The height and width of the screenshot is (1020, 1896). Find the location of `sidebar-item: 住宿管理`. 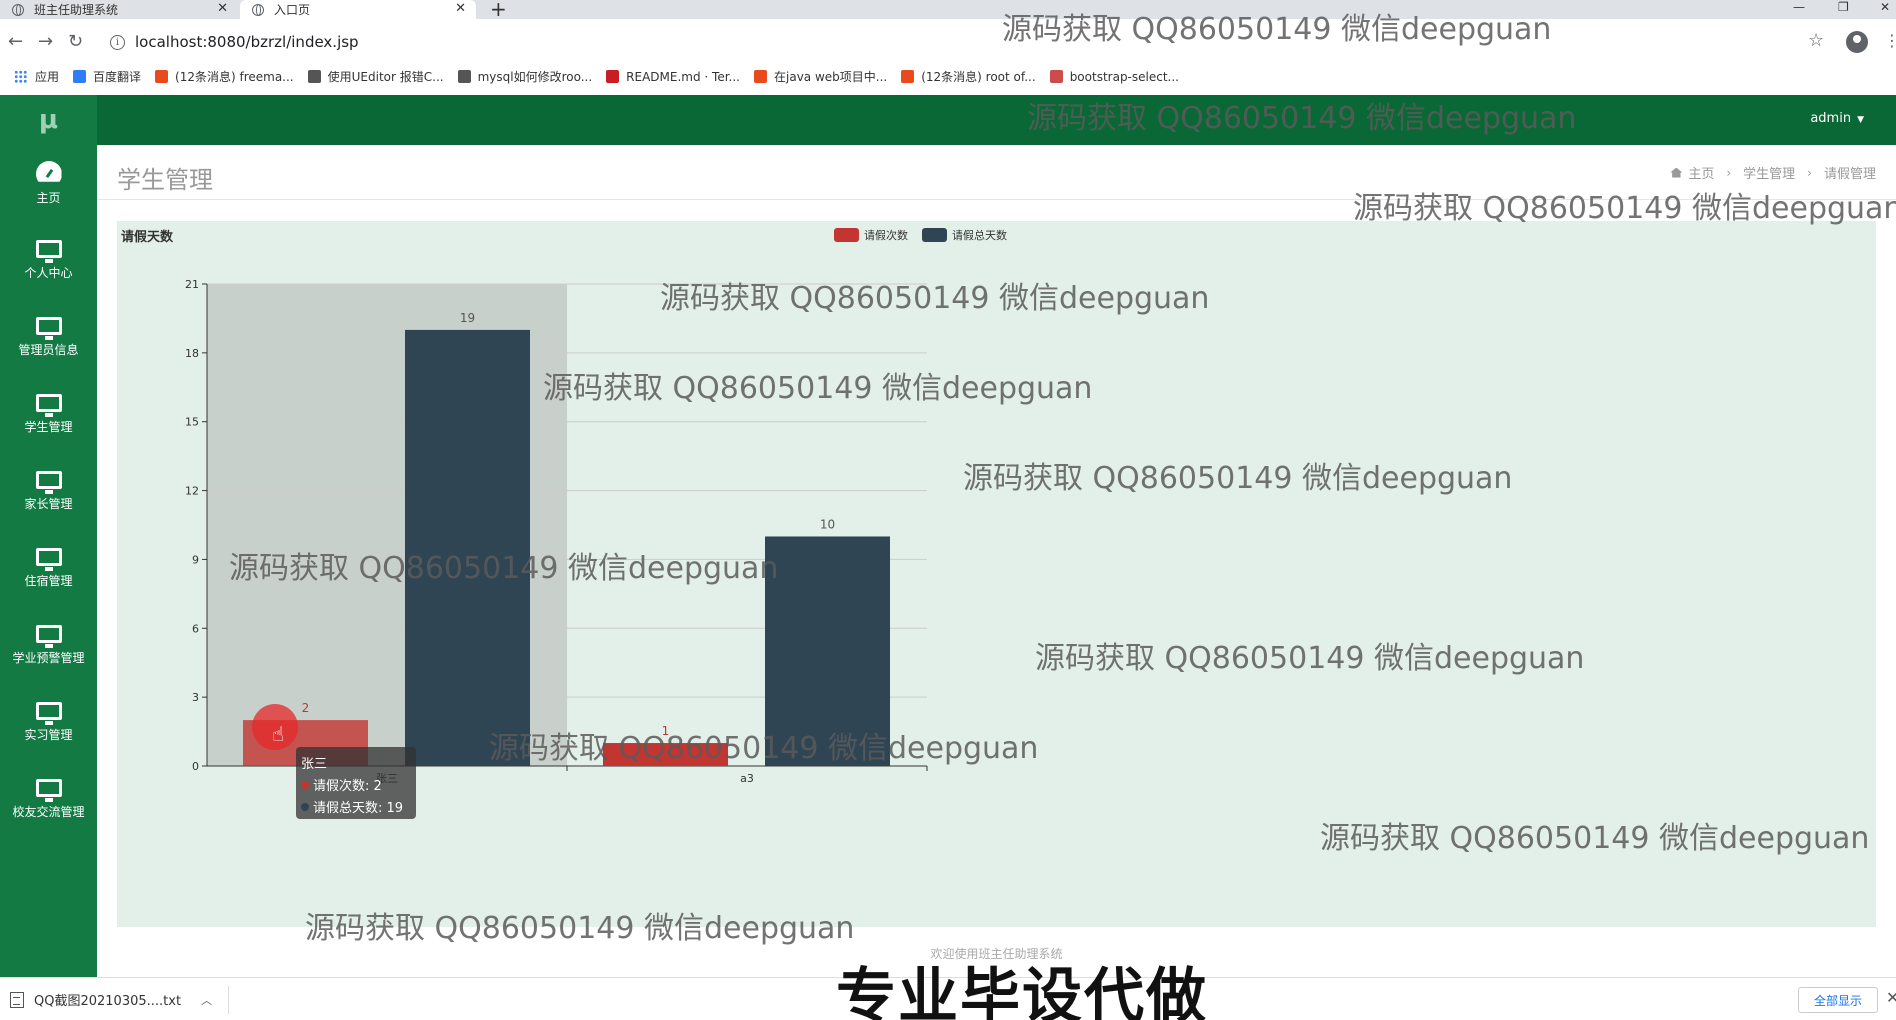

sidebar-item: 住宿管理 is located at coordinates (48, 568).